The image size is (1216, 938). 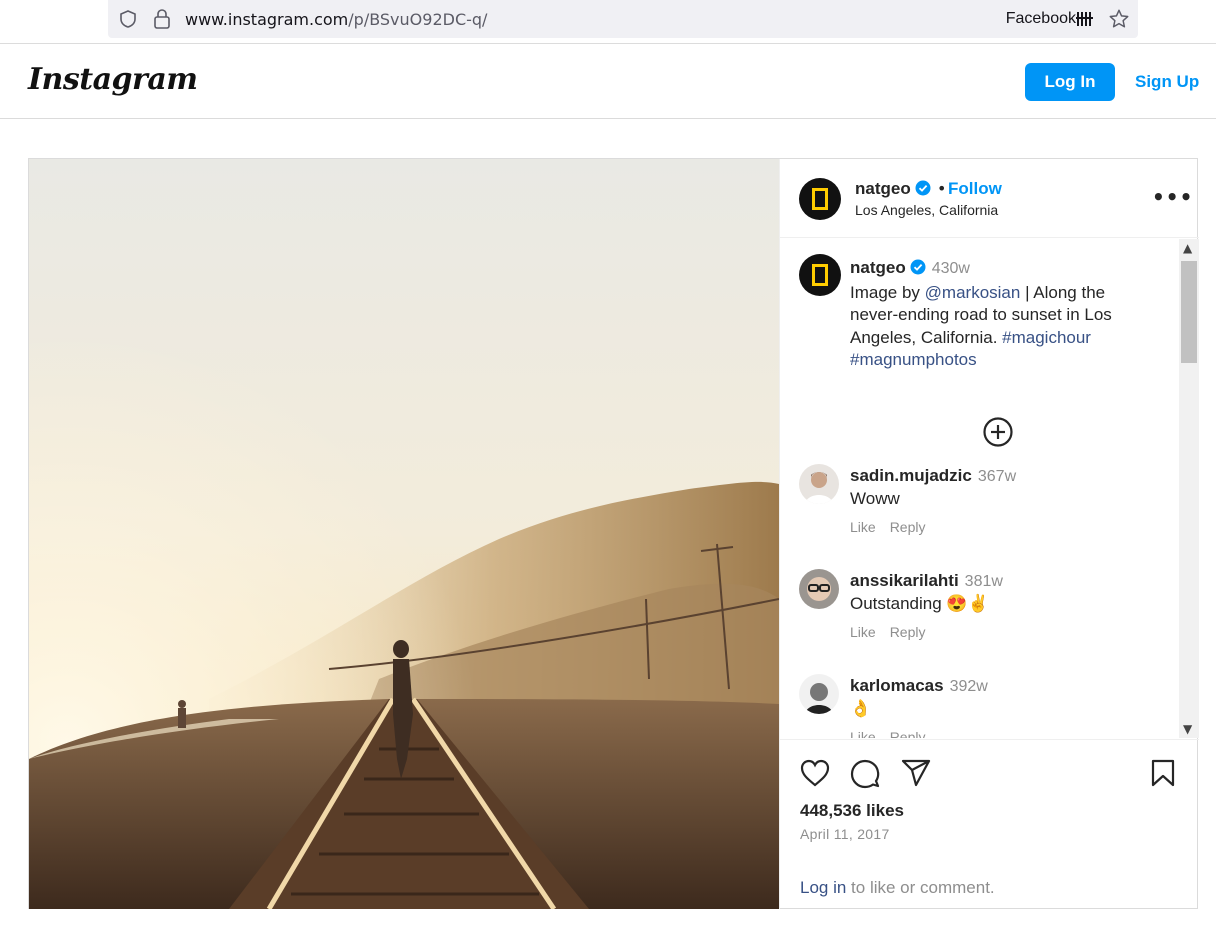 I want to click on comment-text: 👌, so click(x=861, y=708).